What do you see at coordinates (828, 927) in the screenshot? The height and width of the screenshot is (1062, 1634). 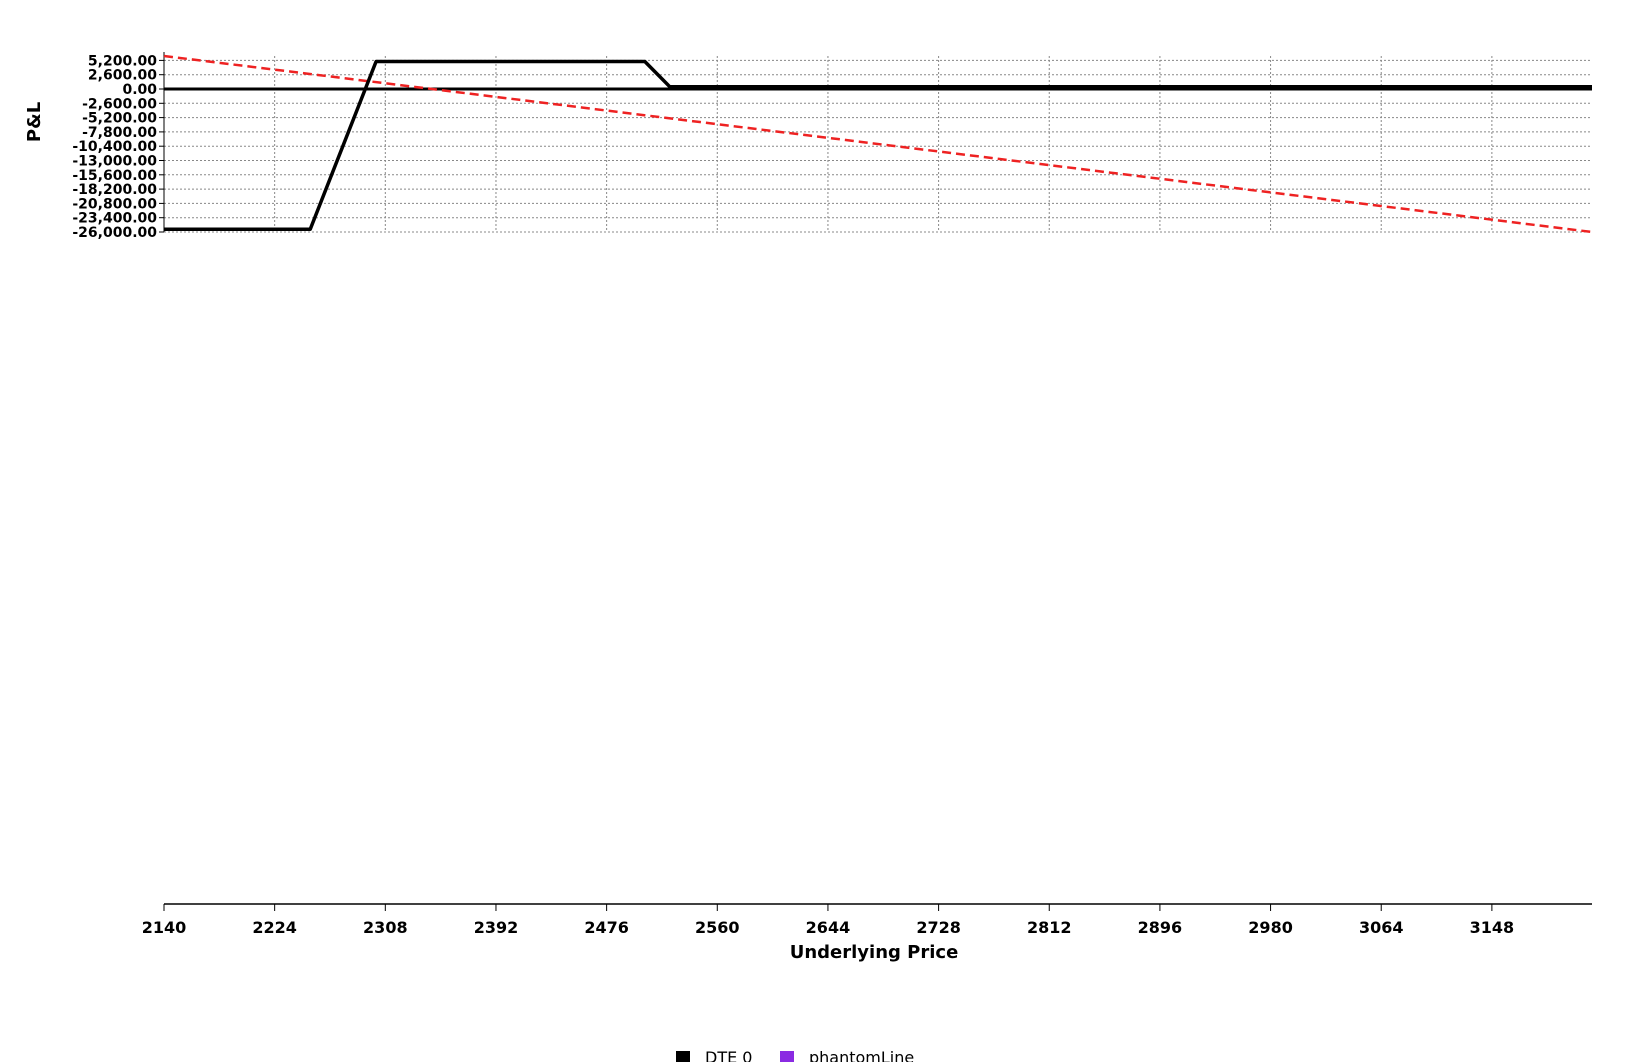 I see `x-tick-label: 2644` at bounding box center [828, 927].